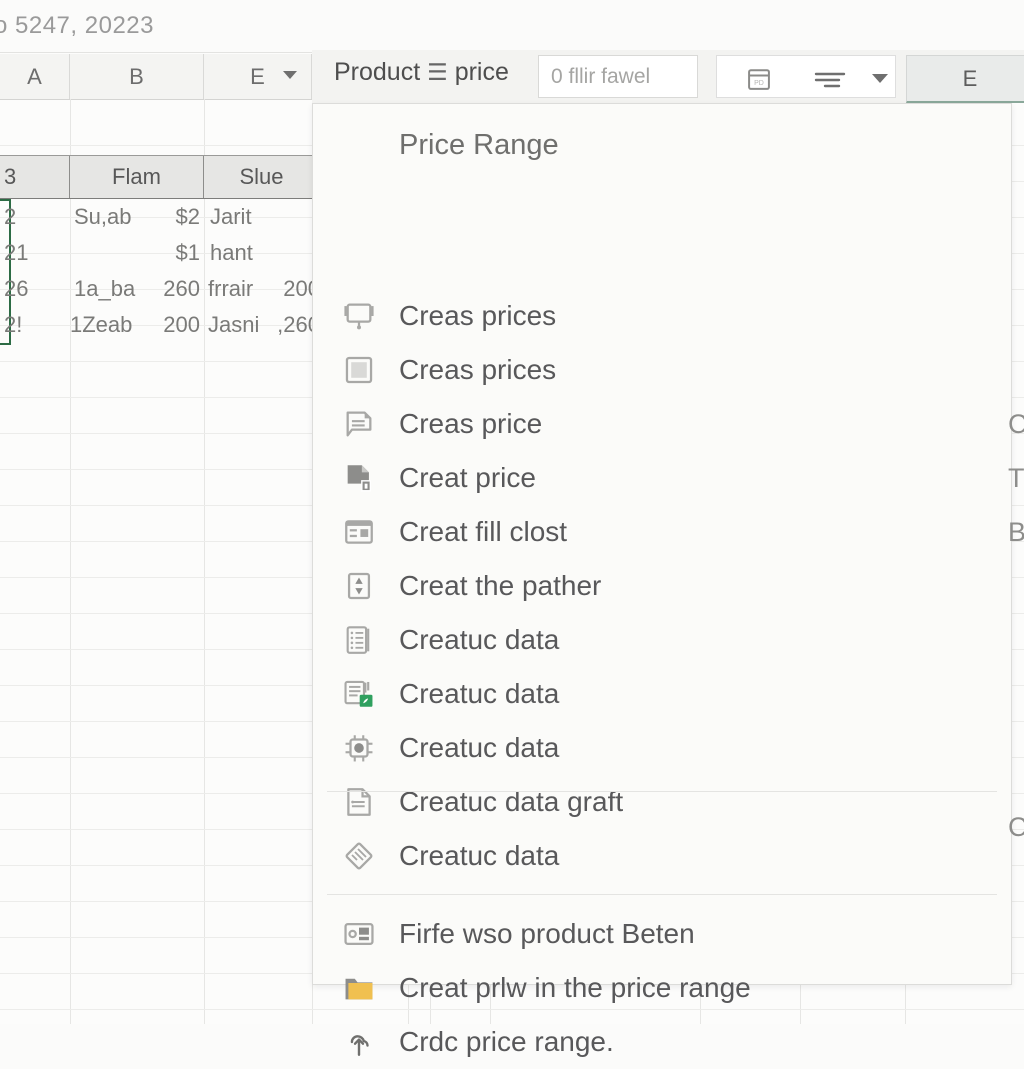 The width and height of the screenshot is (1024, 1069). Describe the element at coordinates (662, 802) in the screenshot. I see `menu-item: Creatuc data graft` at that location.